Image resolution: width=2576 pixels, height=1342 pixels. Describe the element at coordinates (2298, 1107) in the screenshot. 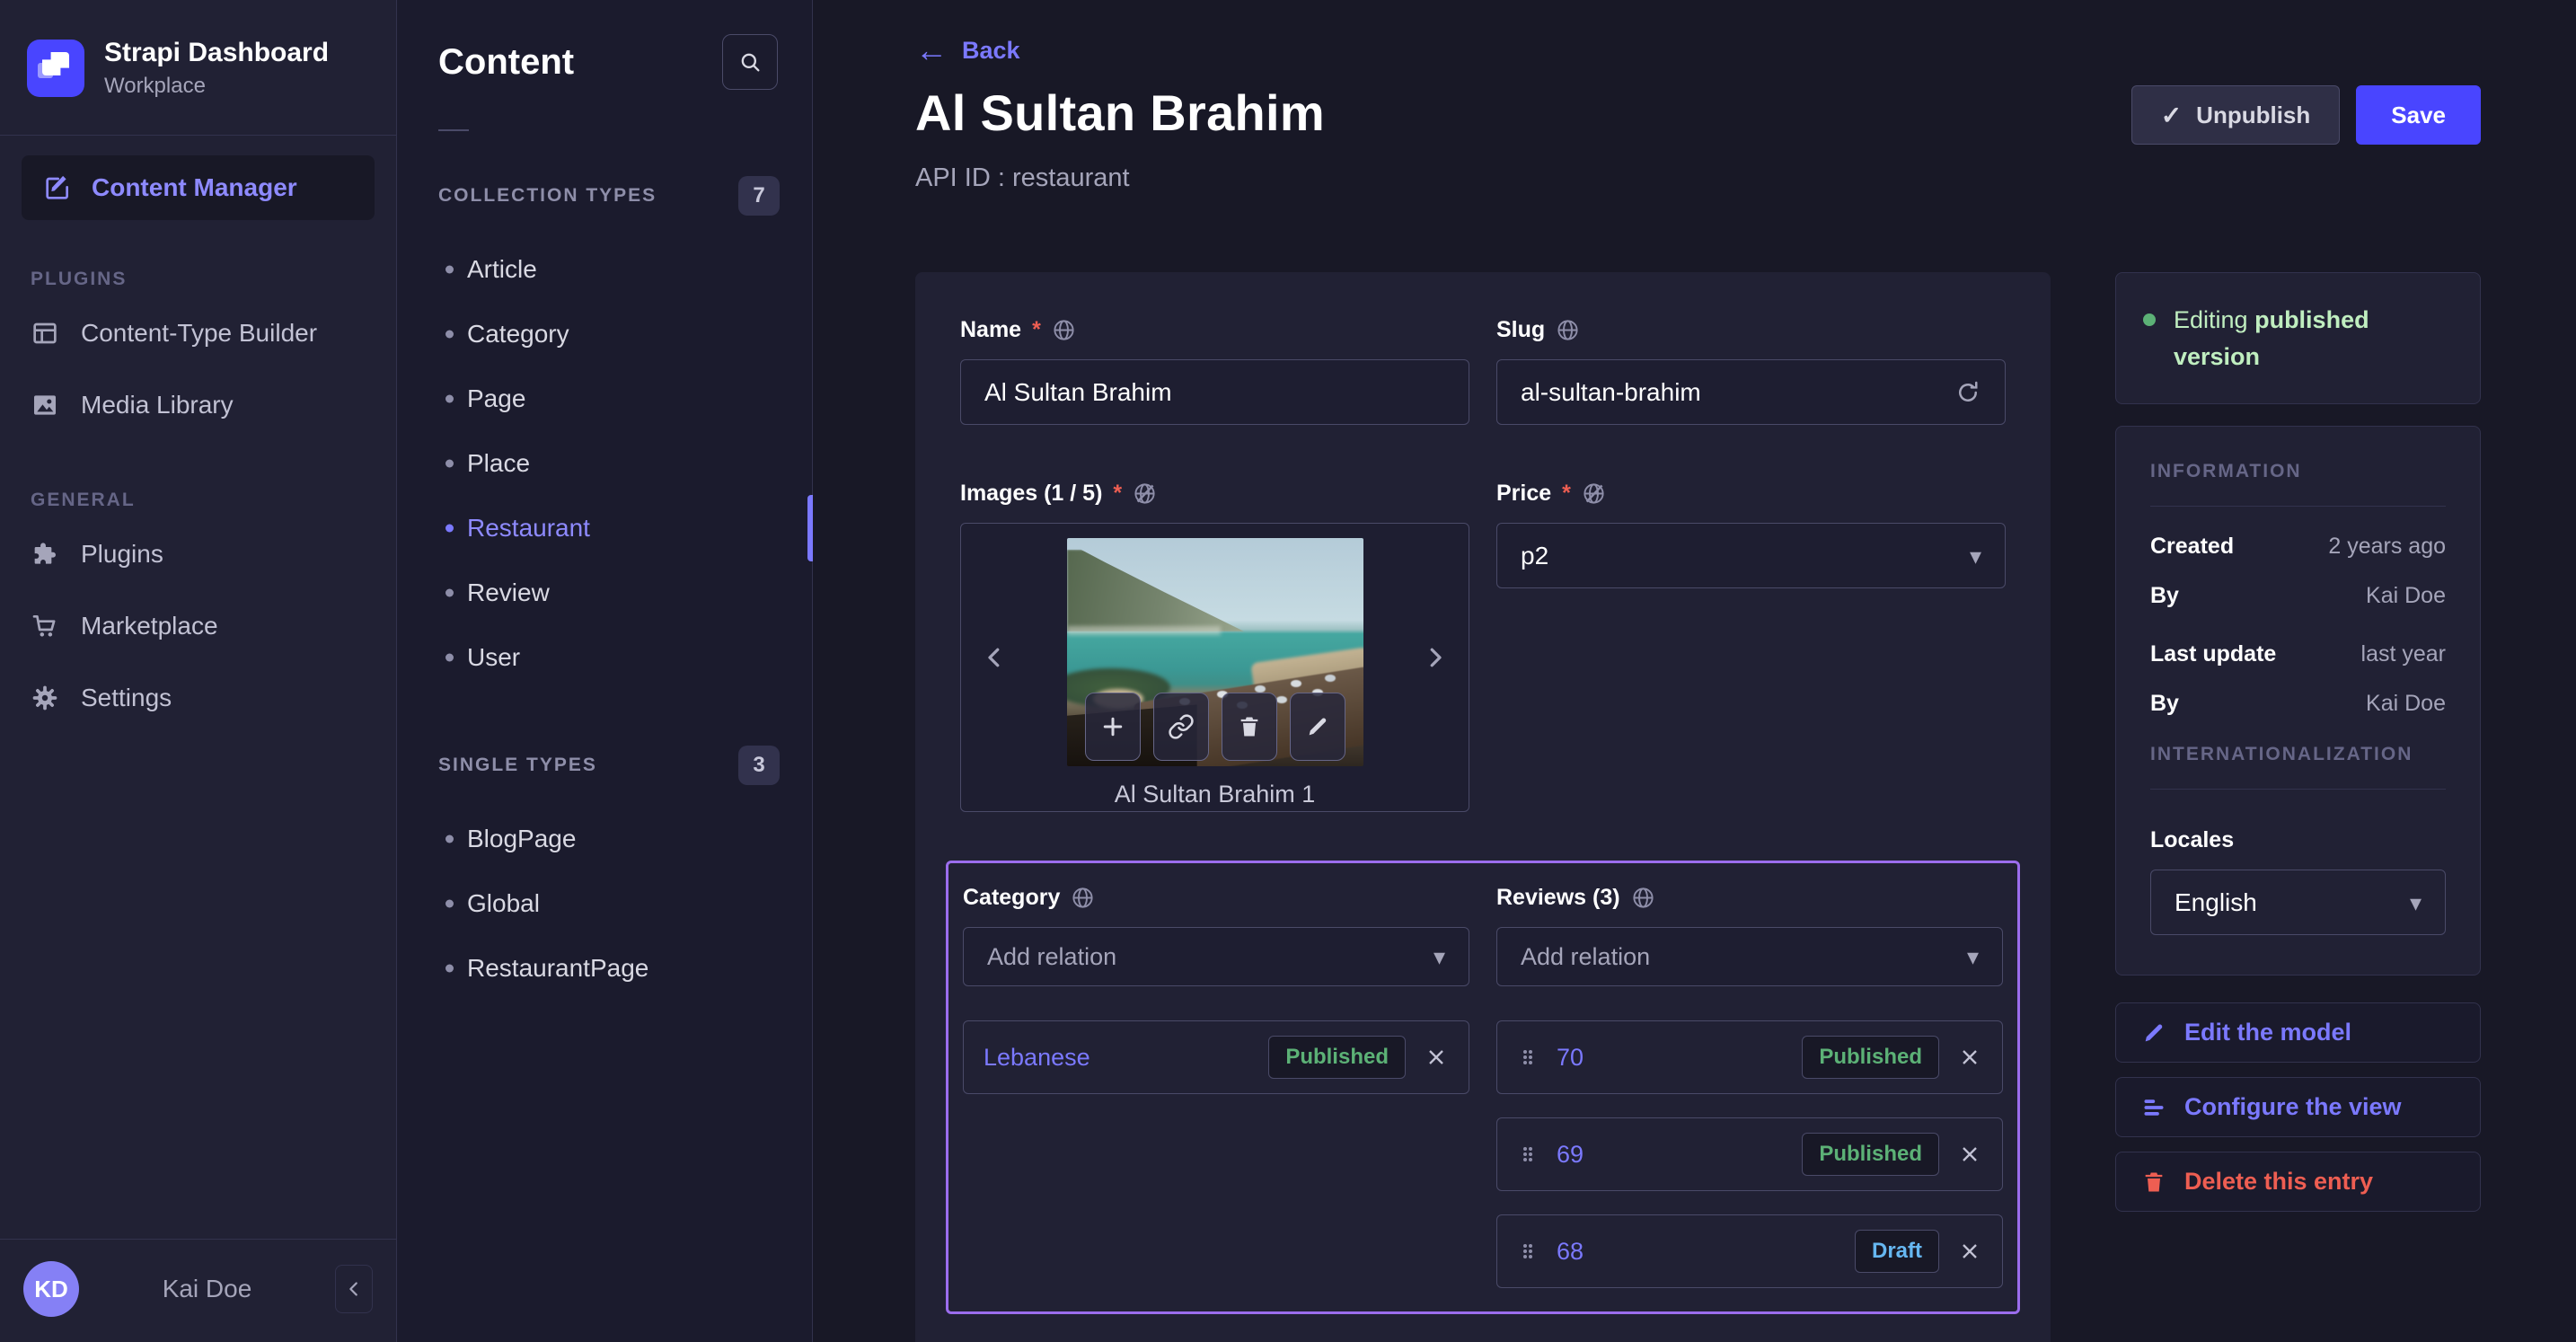

I see `configure-view-button: Configure the view` at that location.